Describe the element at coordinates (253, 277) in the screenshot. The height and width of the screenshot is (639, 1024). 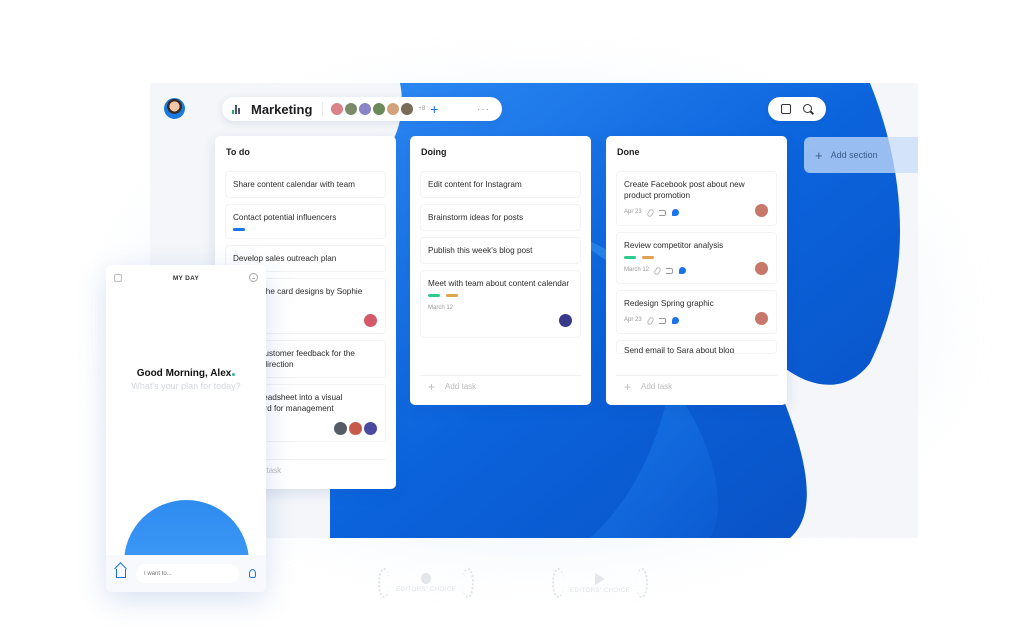
I see `minus-circle-icon` at that location.